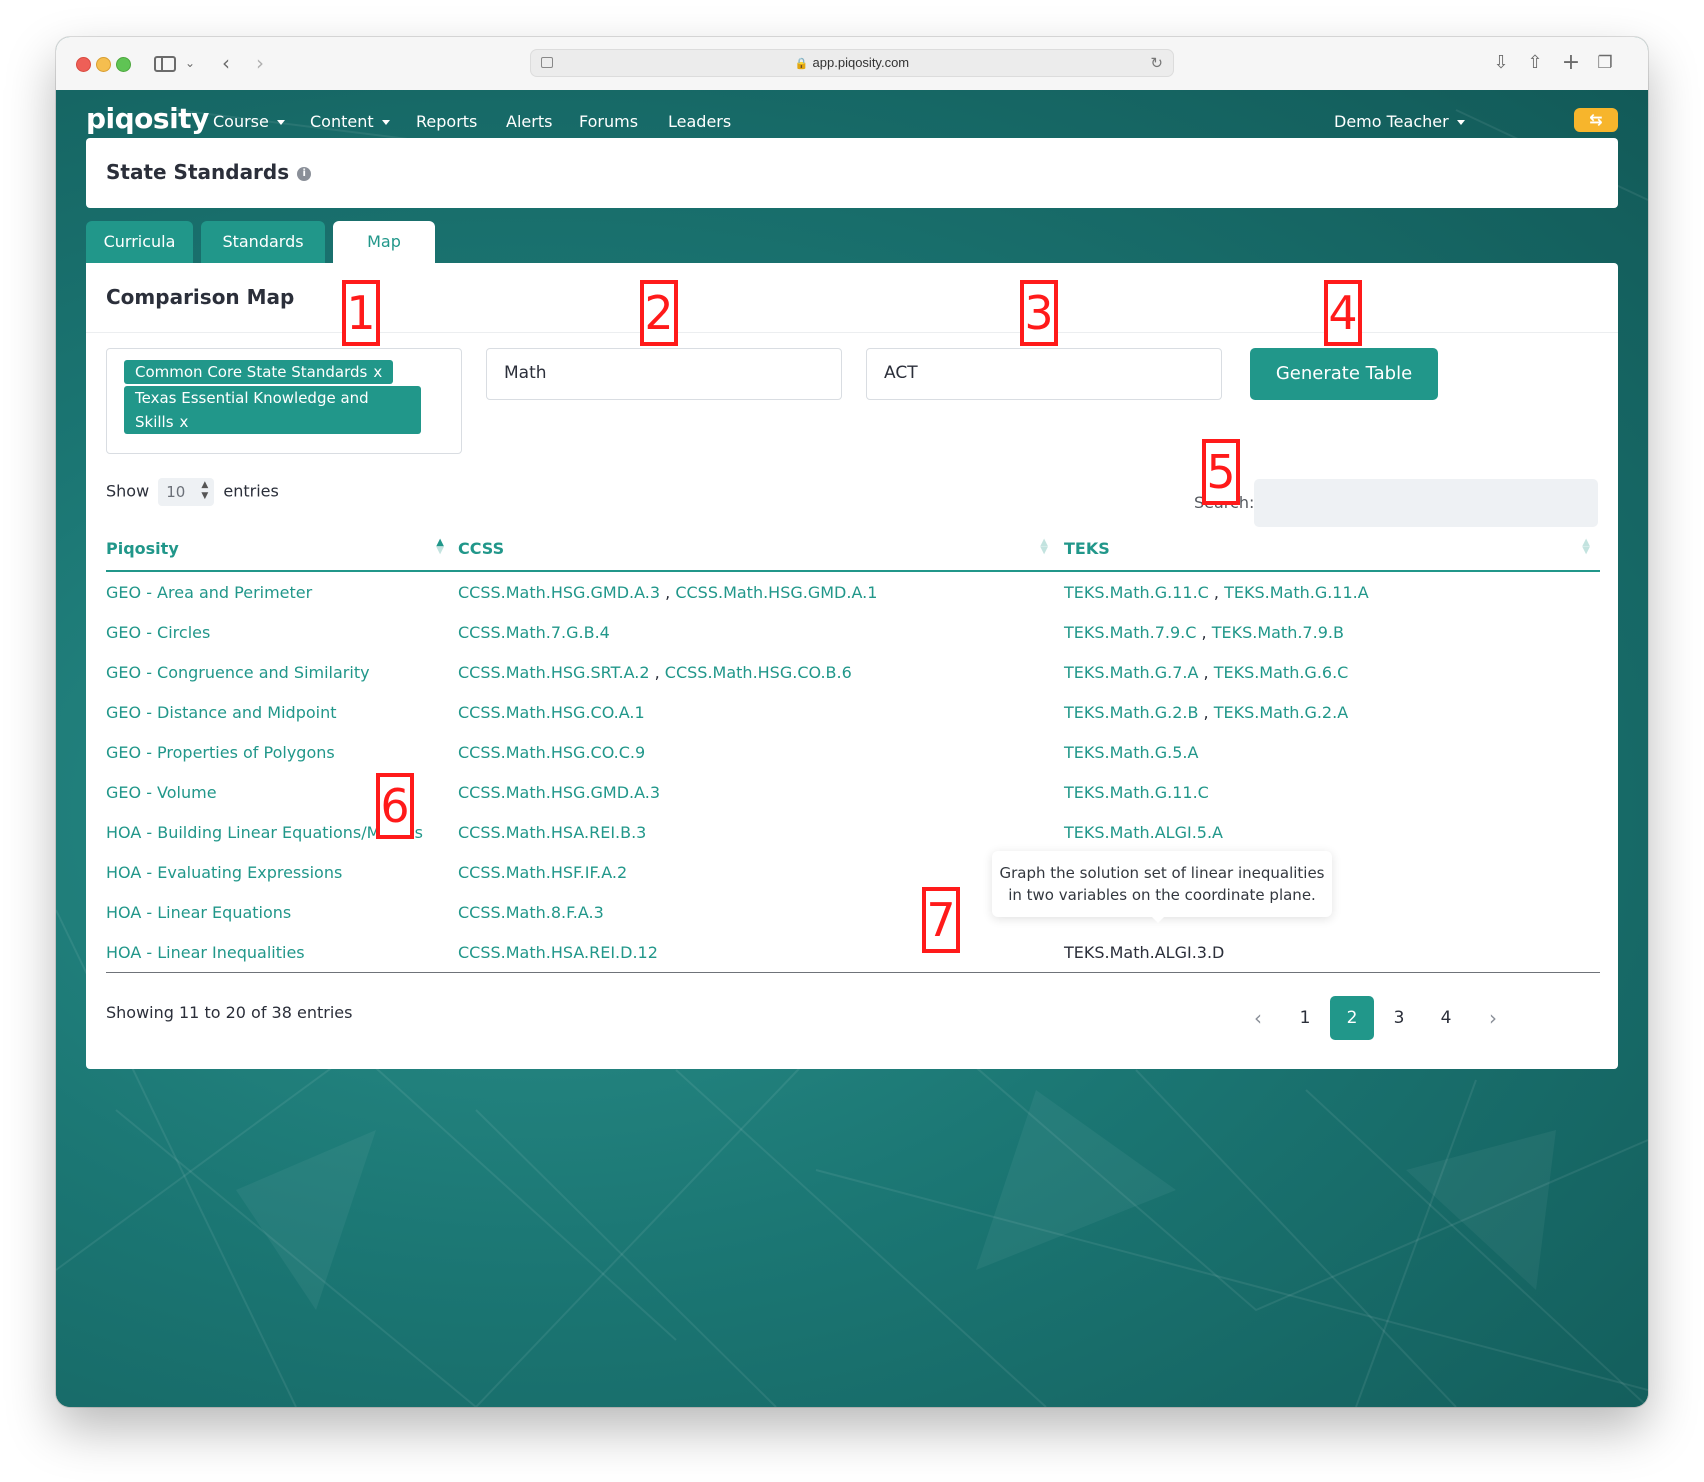 The image size is (1704, 1482). I want to click on nav-leaders: Leaders, so click(699, 121).